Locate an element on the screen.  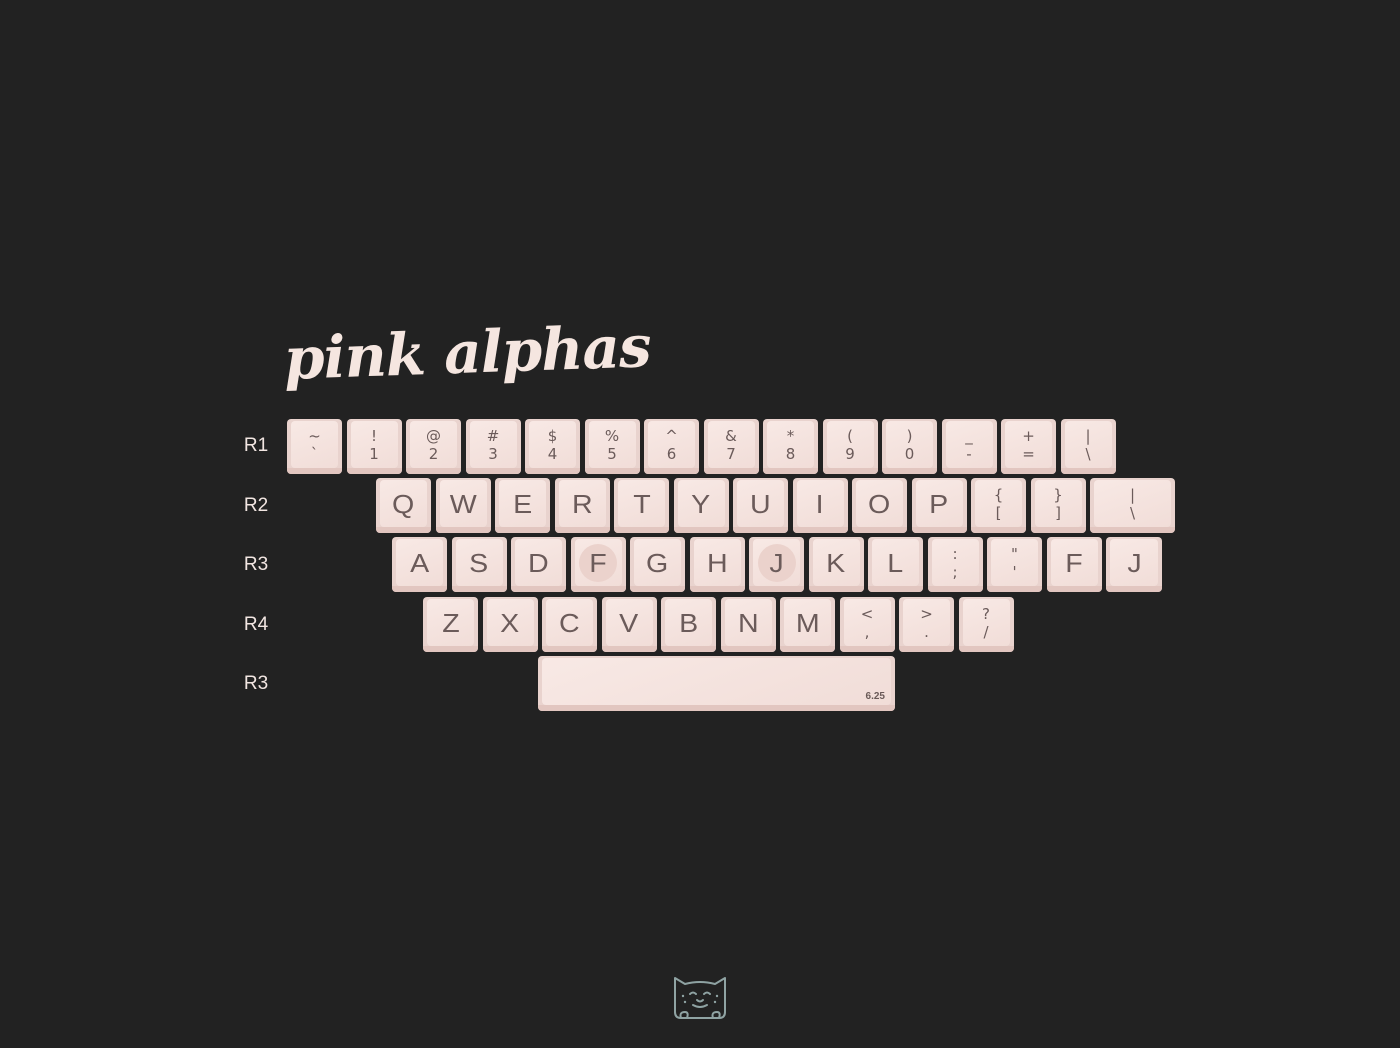
key-legend: V is located at coordinates (629, 622).